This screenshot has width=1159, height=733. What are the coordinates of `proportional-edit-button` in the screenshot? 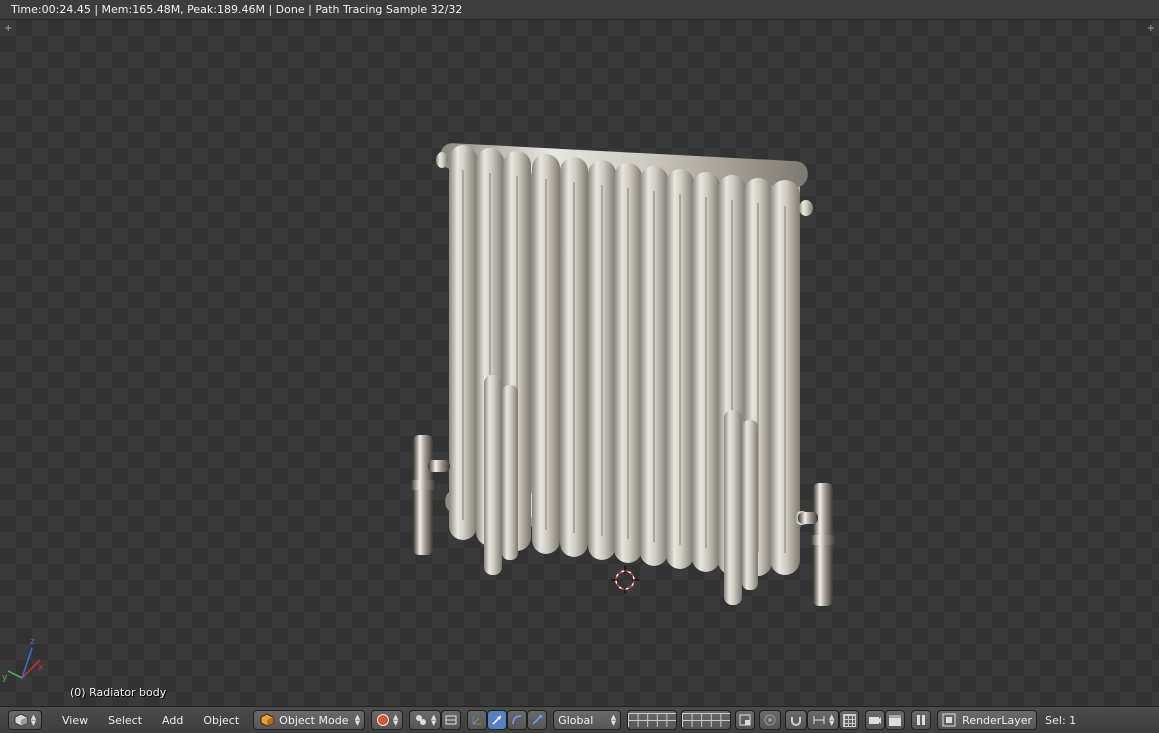 It's located at (770, 720).